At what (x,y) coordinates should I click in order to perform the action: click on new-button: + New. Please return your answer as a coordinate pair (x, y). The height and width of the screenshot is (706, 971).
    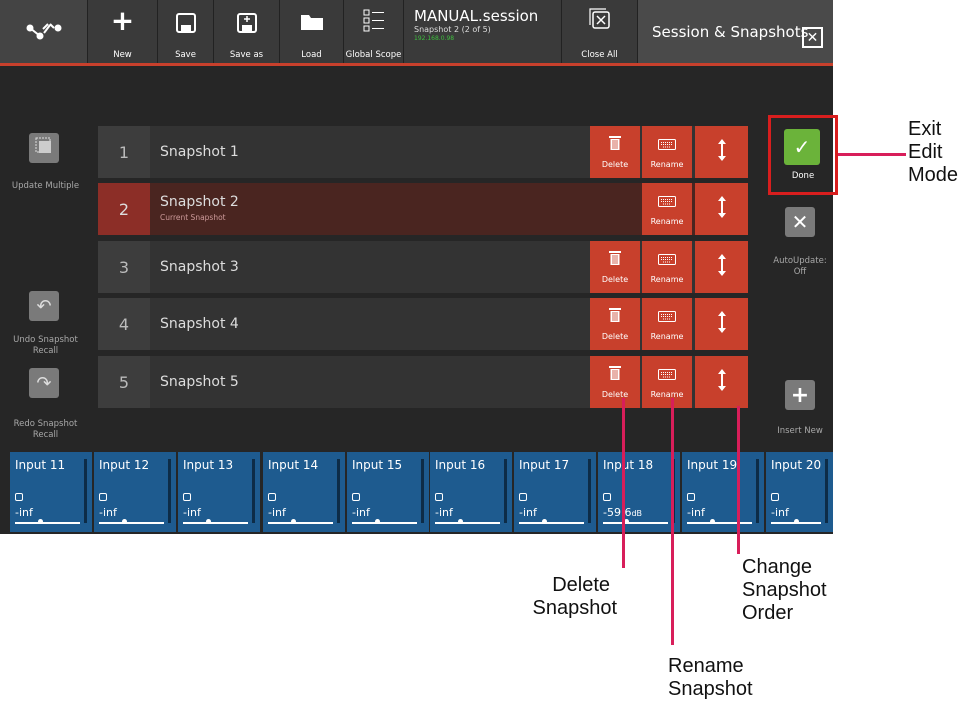
    Looking at the image, I should click on (123, 31).